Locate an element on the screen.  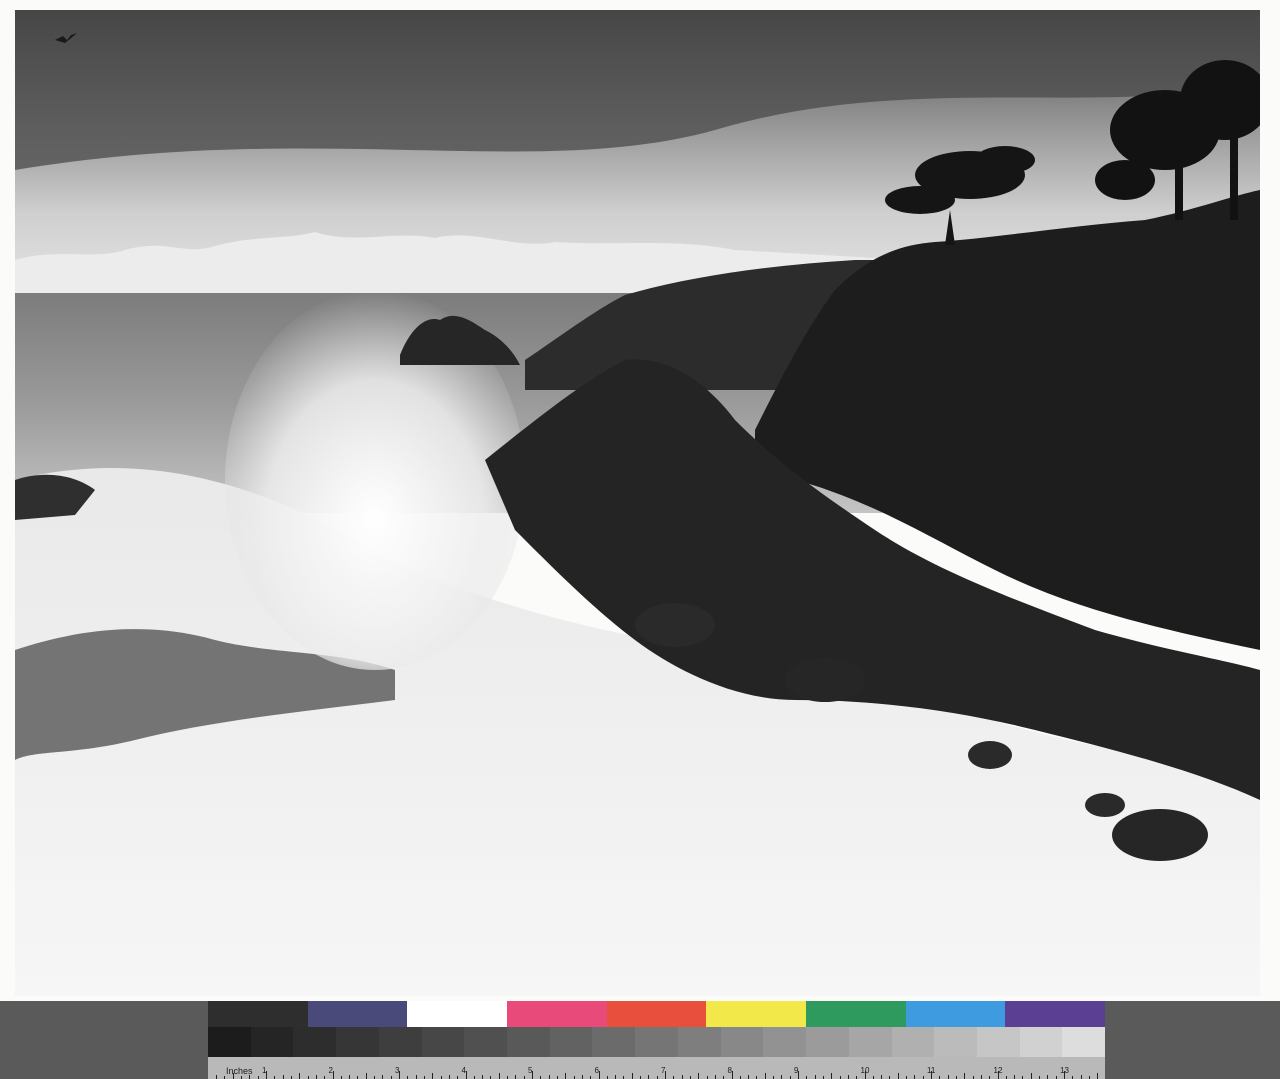
inch-ruler: Inches 12345678910111213 is located at coordinates (656, 1068).